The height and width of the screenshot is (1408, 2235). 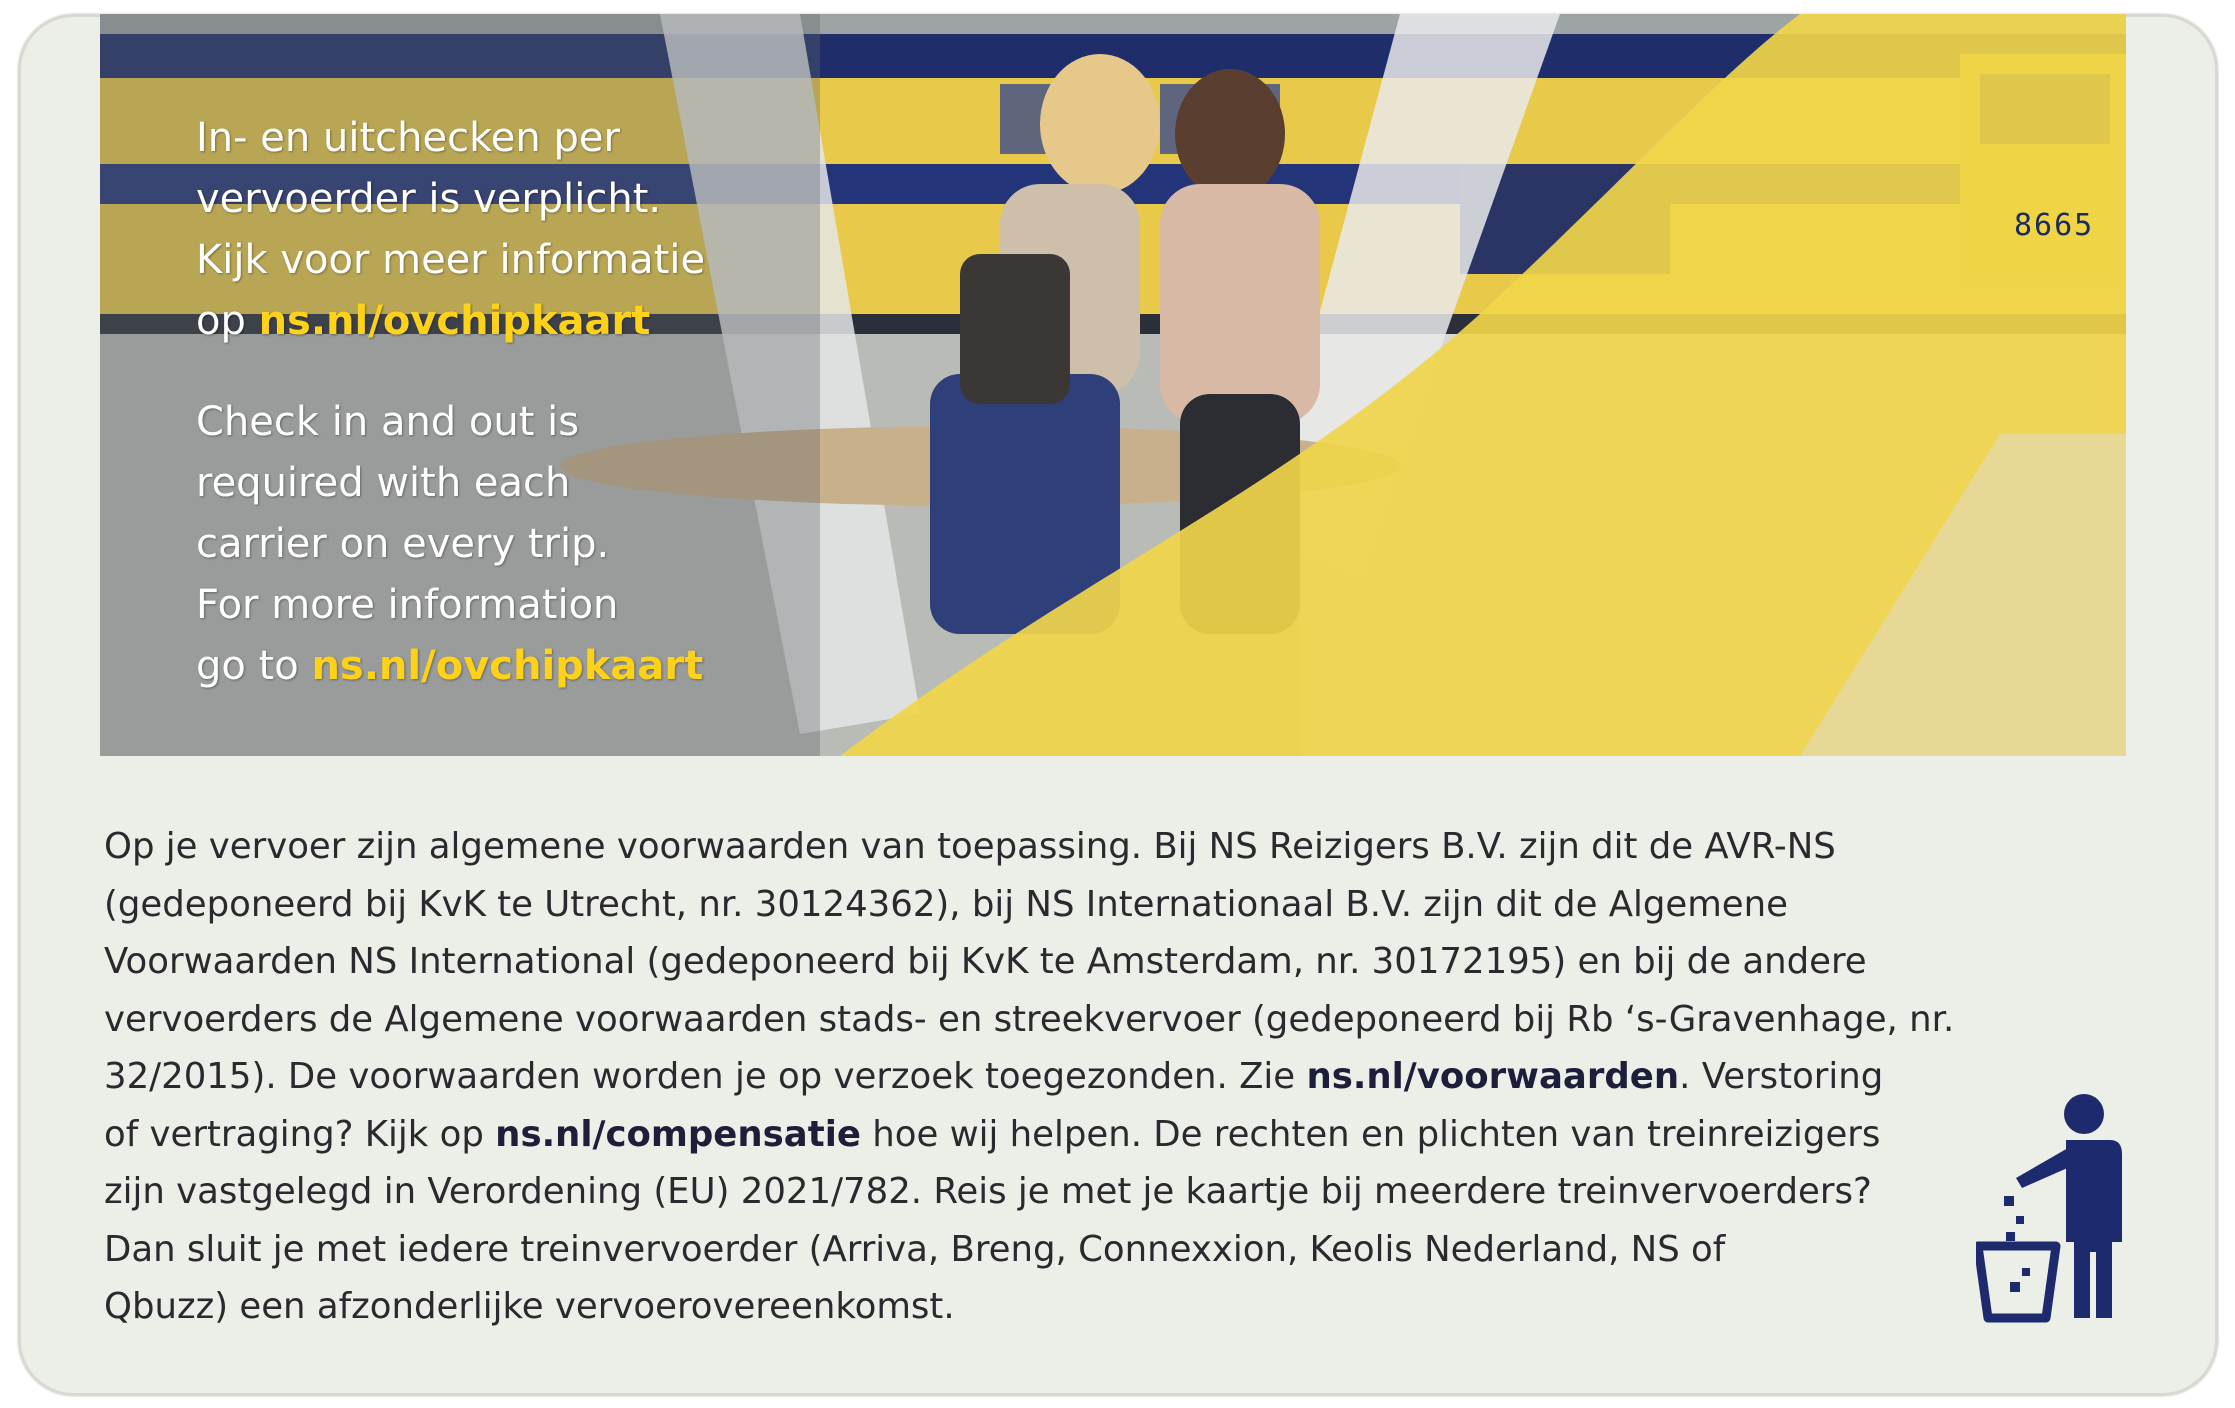 What do you see at coordinates (507, 666) in the screenshot?
I see `english-ovchipkaart-link: ns.nl/ovchipkaart` at bounding box center [507, 666].